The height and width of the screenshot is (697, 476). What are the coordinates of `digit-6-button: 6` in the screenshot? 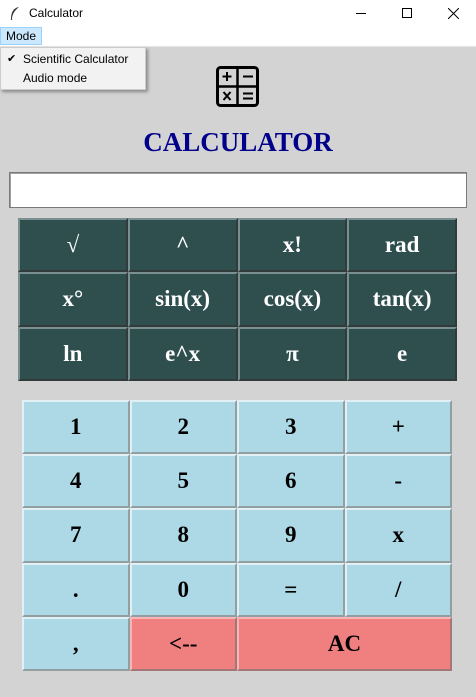 It's located at (291, 481).